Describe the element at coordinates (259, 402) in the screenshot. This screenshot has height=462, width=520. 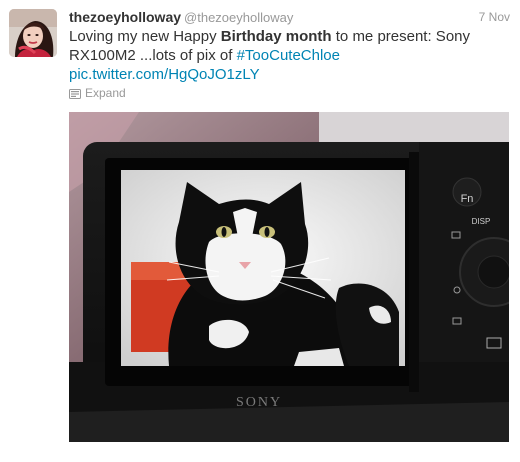
I see `camera-brand-label: SONY` at that location.